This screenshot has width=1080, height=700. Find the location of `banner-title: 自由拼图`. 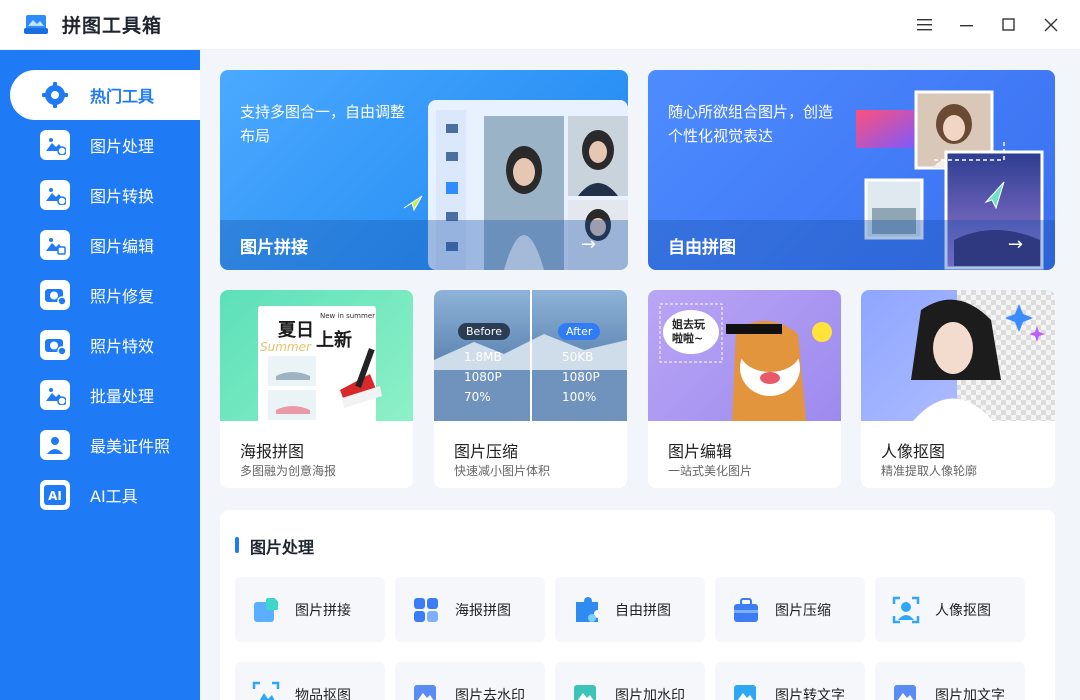

banner-title: 自由拼图 is located at coordinates (702, 247).